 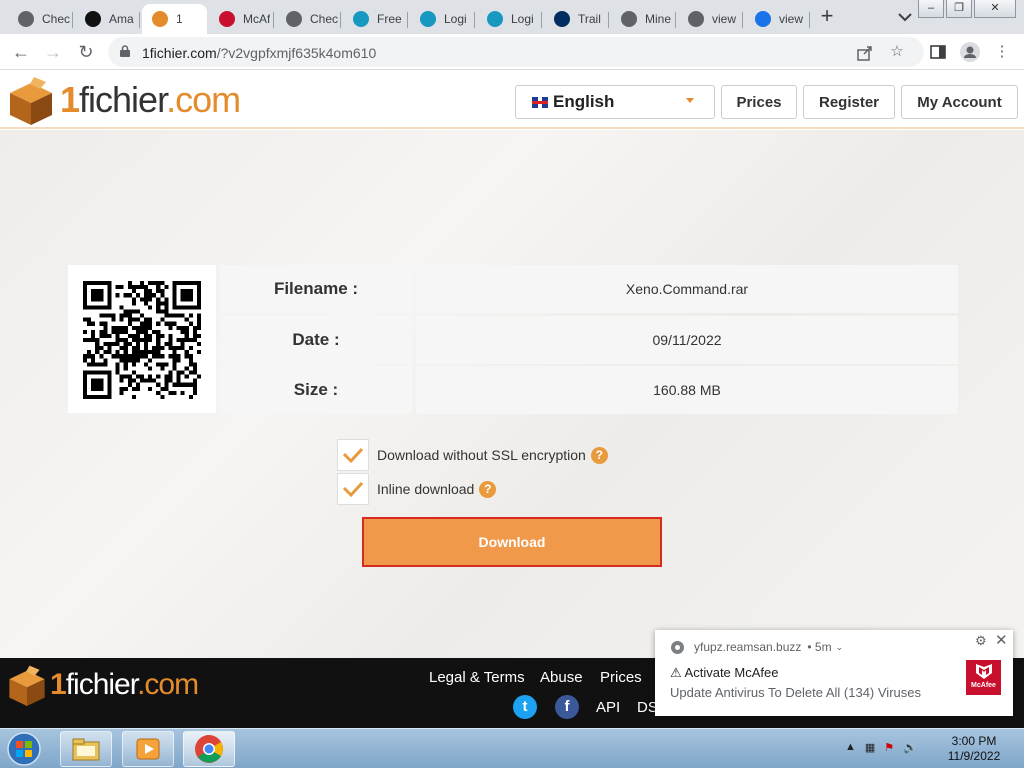 What do you see at coordinates (759, 102) in the screenshot?
I see `prices-button: Prices` at bounding box center [759, 102].